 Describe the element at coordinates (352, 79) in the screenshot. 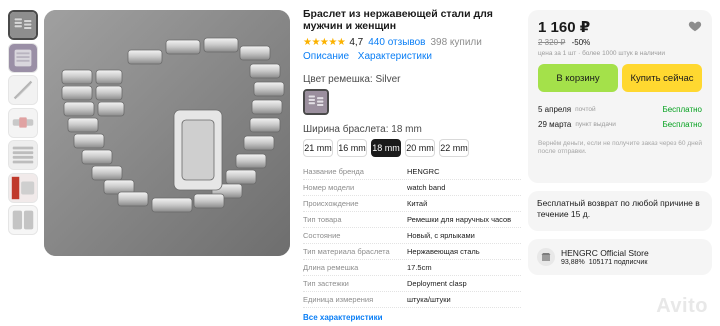

I see `color-label: Цвет ремешка: Silver` at that location.